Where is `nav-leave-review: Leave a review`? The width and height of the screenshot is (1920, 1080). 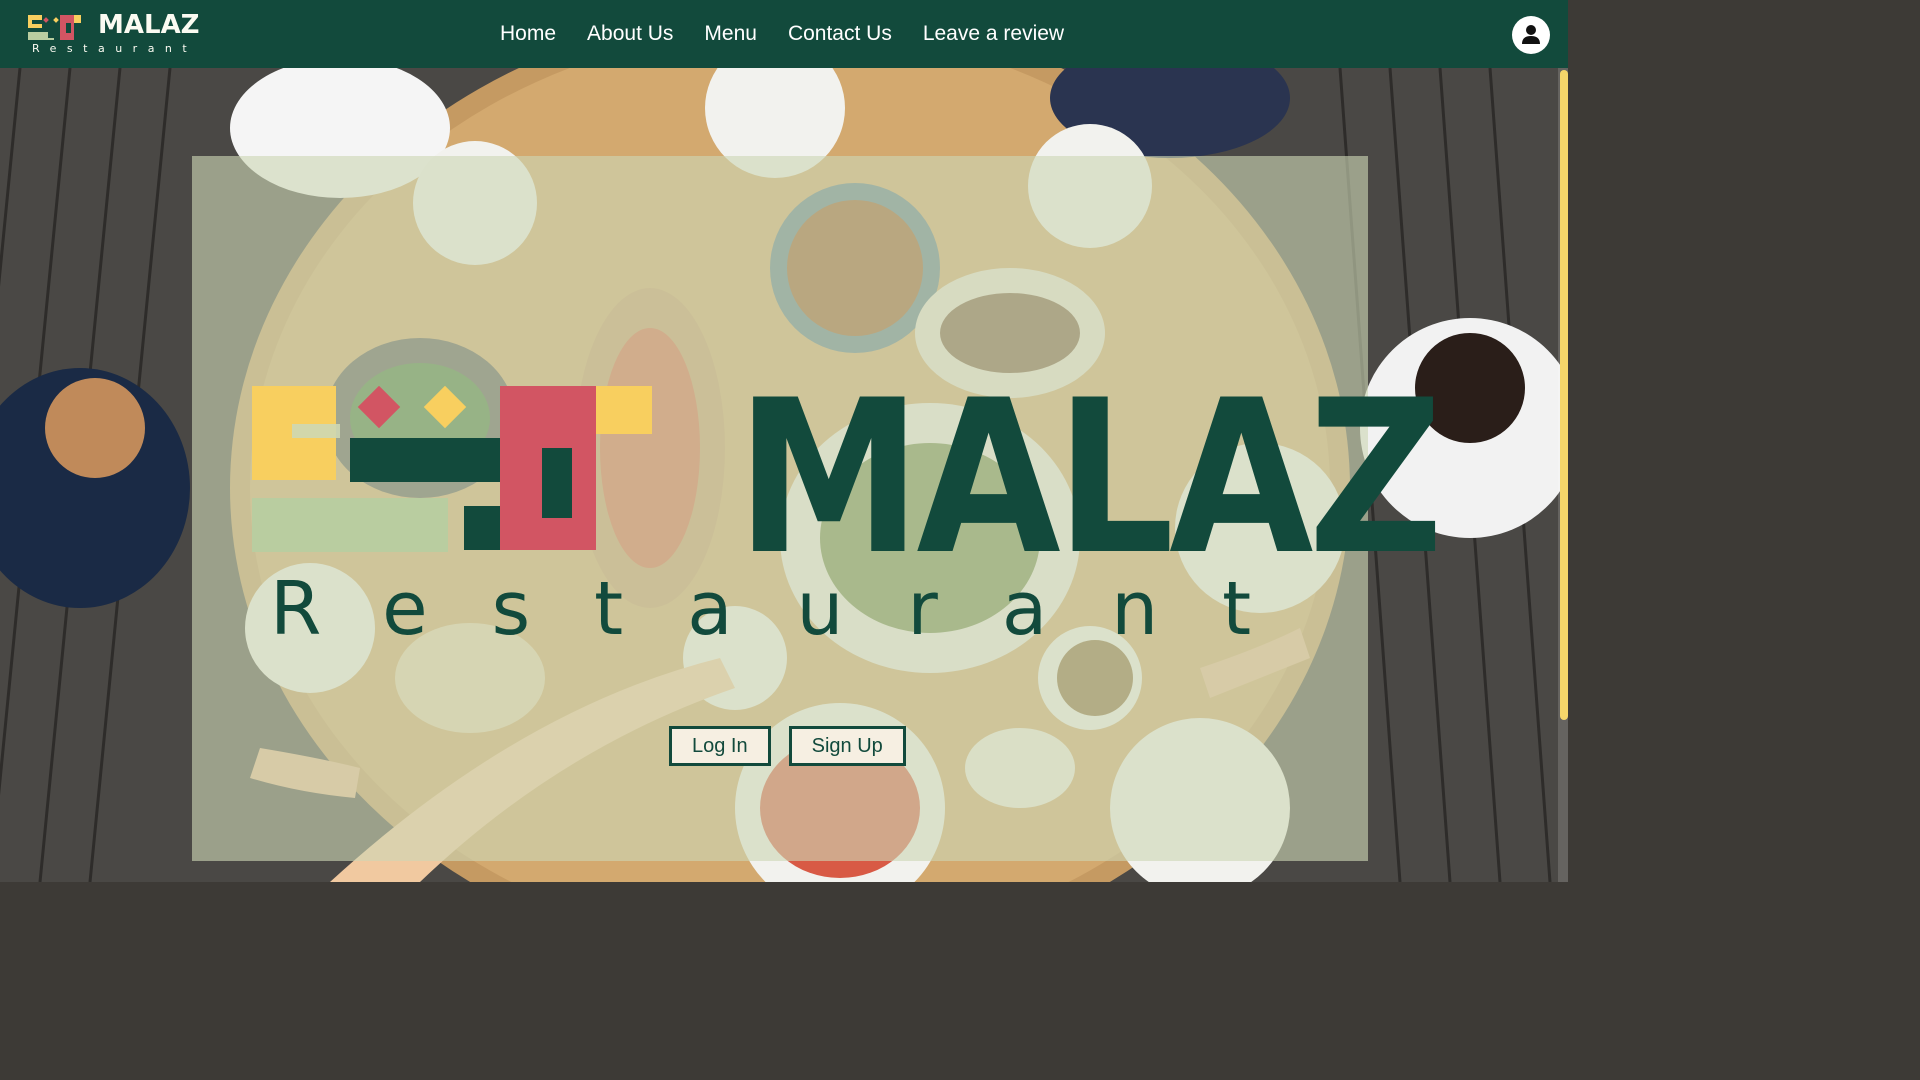
nav-leave-review: Leave a review is located at coordinates (993, 34).